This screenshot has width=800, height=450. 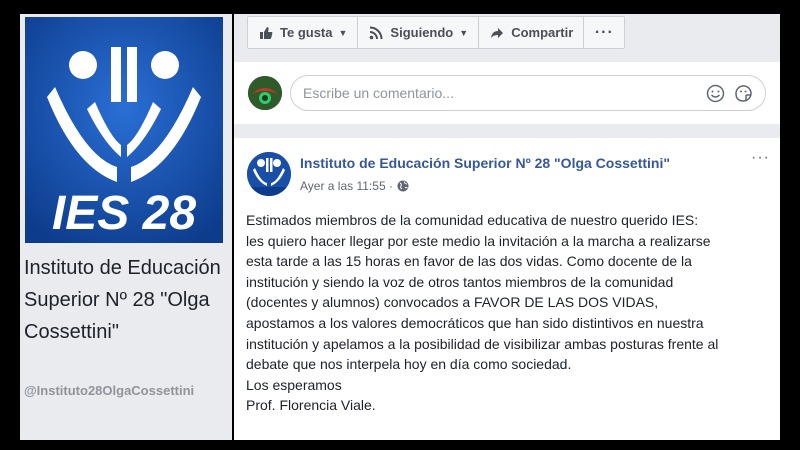 What do you see at coordinates (265, 93) in the screenshot?
I see `user-avatar` at bounding box center [265, 93].